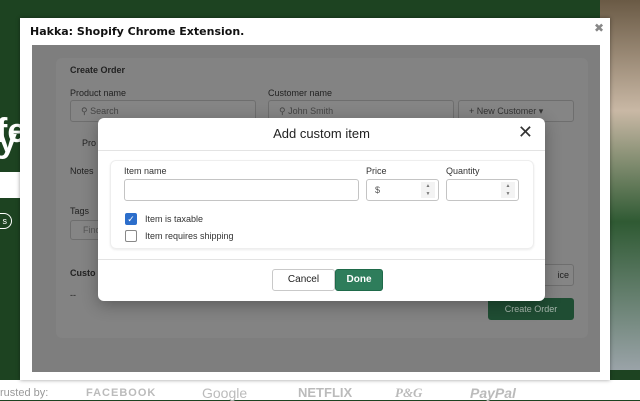 This screenshot has height=401, width=640. What do you see at coordinates (463, 171) in the screenshot?
I see `quantity-label: Quantity` at bounding box center [463, 171].